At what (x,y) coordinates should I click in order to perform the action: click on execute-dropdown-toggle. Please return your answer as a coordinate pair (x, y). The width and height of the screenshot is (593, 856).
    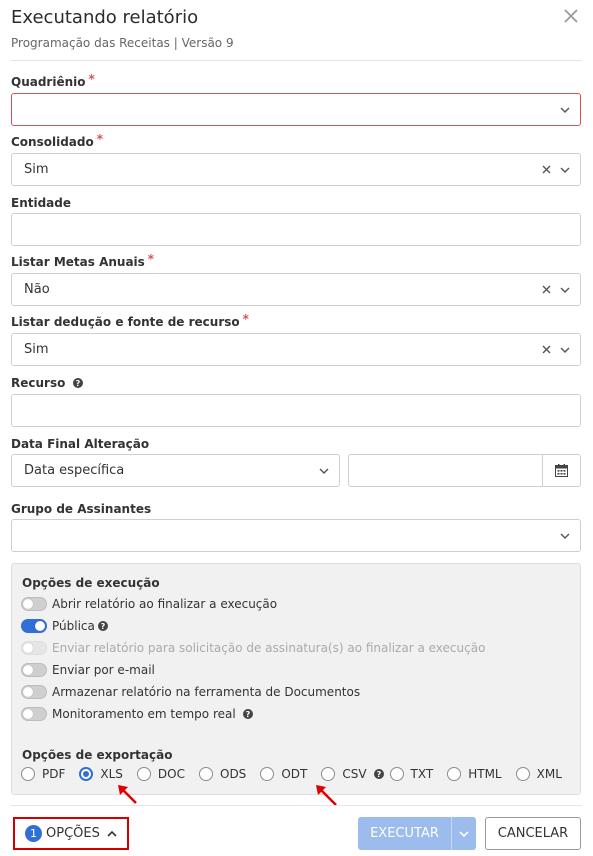
    Looking at the image, I should click on (463, 833).